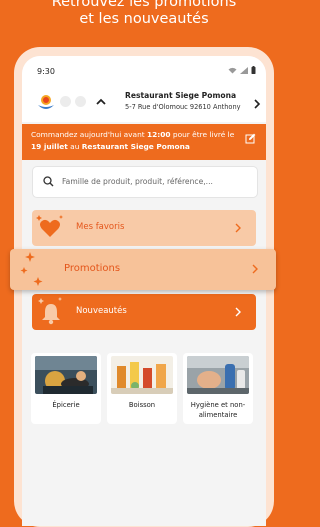 This screenshot has height=527, width=320. What do you see at coordinates (144, 228) in the screenshot?
I see `menu-item-favorites: Mes favoris` at bounding box center [144, 228].